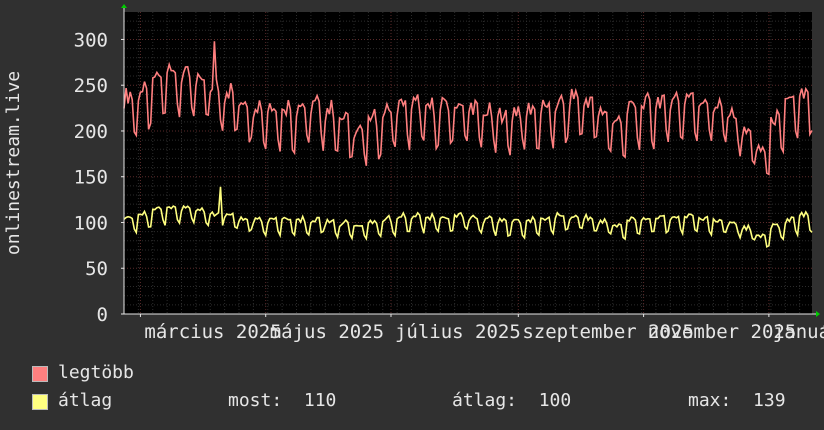 This screenshot has width=824, height=430. I want to click on stat-maximum: max: 139, so click(737, 400).